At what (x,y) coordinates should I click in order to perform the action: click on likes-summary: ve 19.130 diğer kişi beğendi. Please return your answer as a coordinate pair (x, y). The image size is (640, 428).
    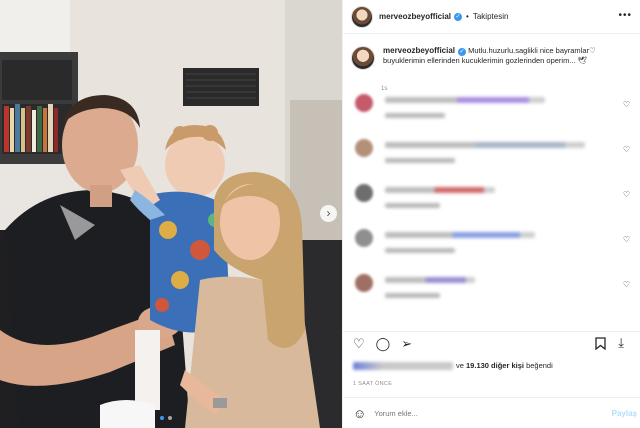
    Looking at the image, I should click on (453, 365).